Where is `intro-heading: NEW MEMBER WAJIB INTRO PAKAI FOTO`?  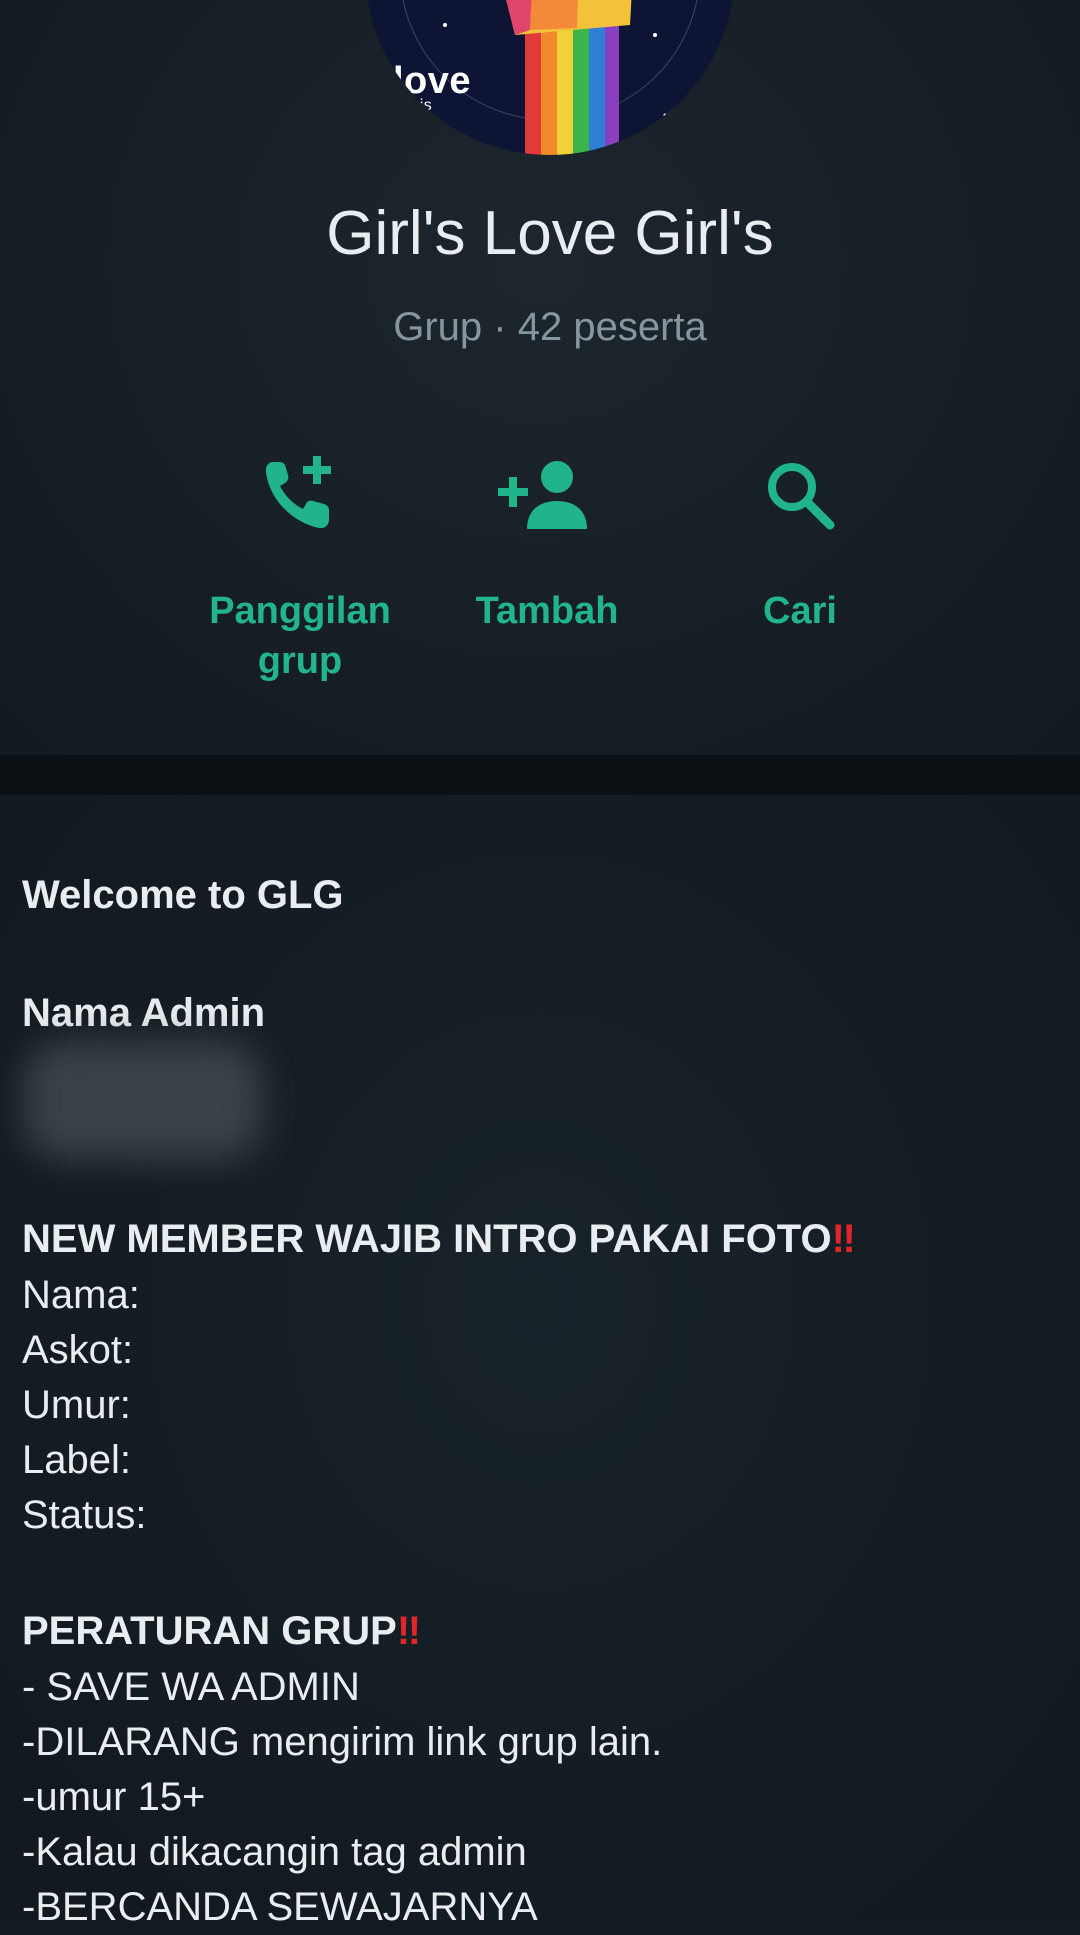
intro-heading: NEW MEMBER WAJIB INTRO PAKAI FOTO is located at coordinates (427, 1239).